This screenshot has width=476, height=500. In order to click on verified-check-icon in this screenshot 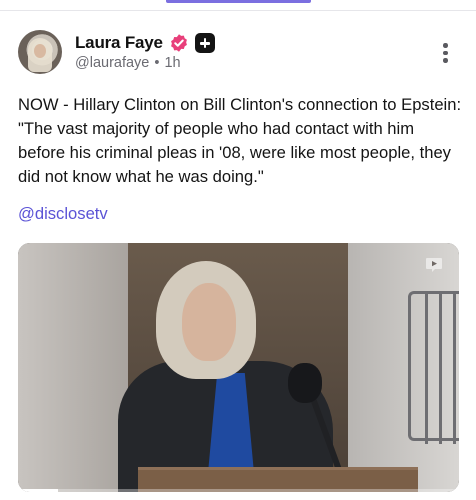, I will do `click(178, 43)`.